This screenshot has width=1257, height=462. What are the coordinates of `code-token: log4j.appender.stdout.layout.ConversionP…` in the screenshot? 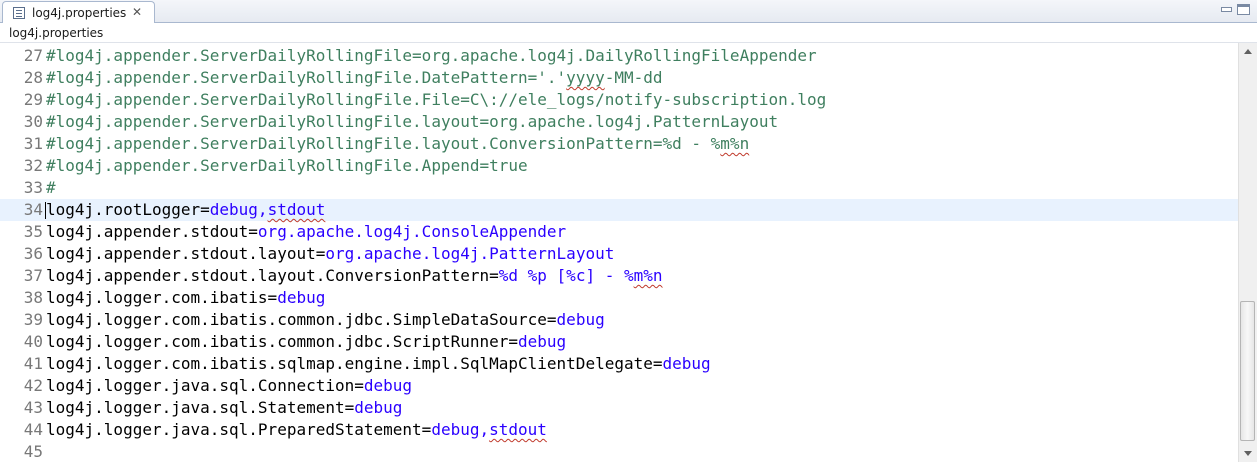 It's located at (272, 275).